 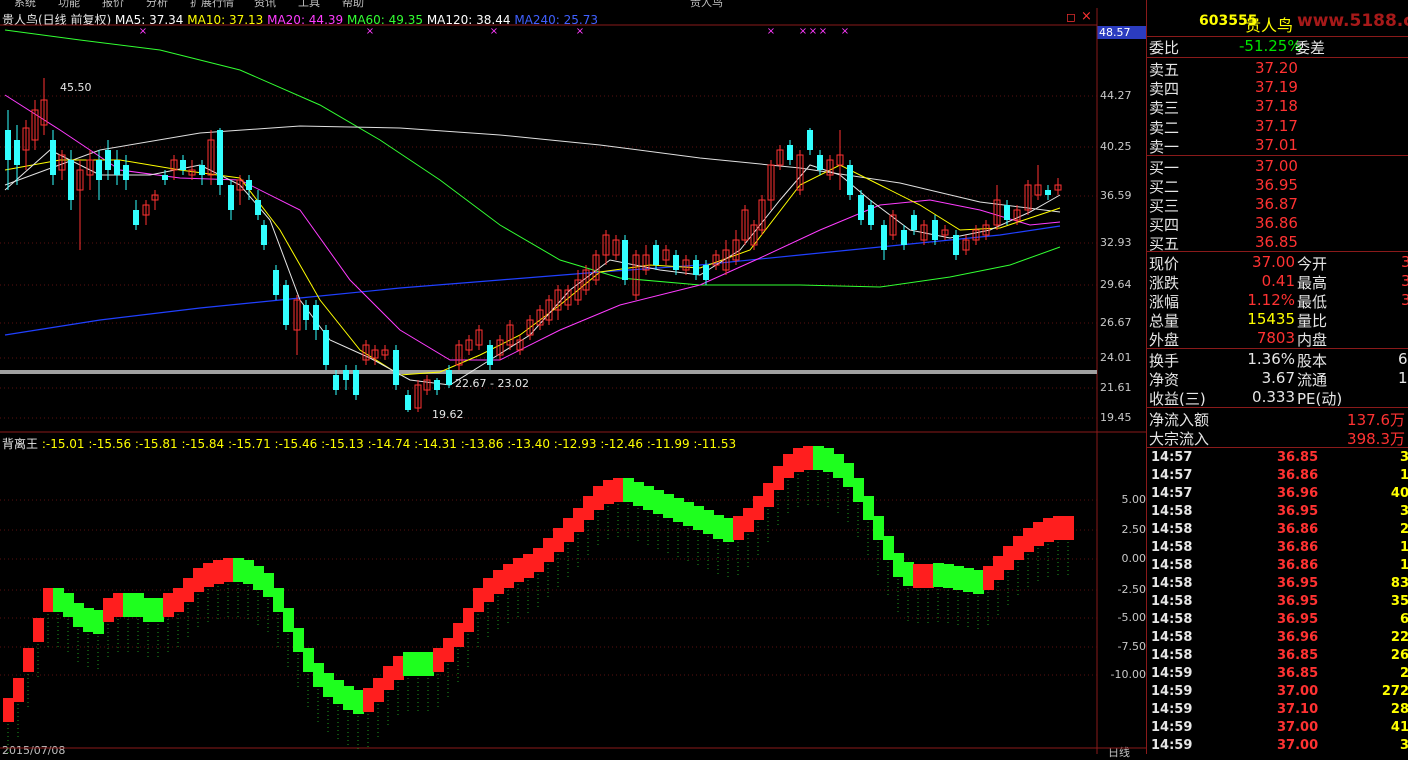 I want to click on quote-value: 37.00, so click(x=1273, y=262).